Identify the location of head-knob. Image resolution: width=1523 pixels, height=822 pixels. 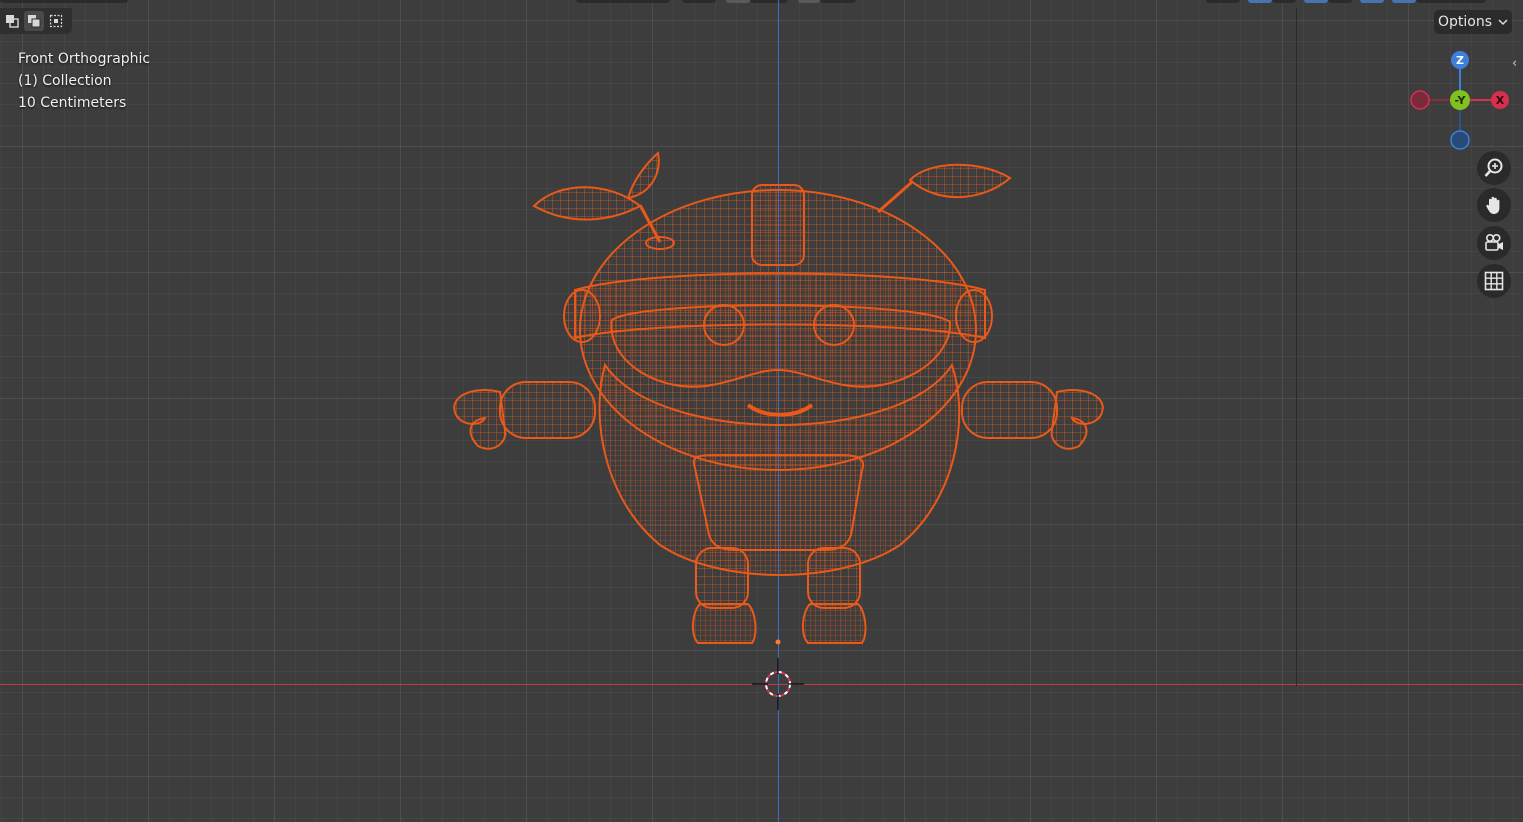
(778, 225).